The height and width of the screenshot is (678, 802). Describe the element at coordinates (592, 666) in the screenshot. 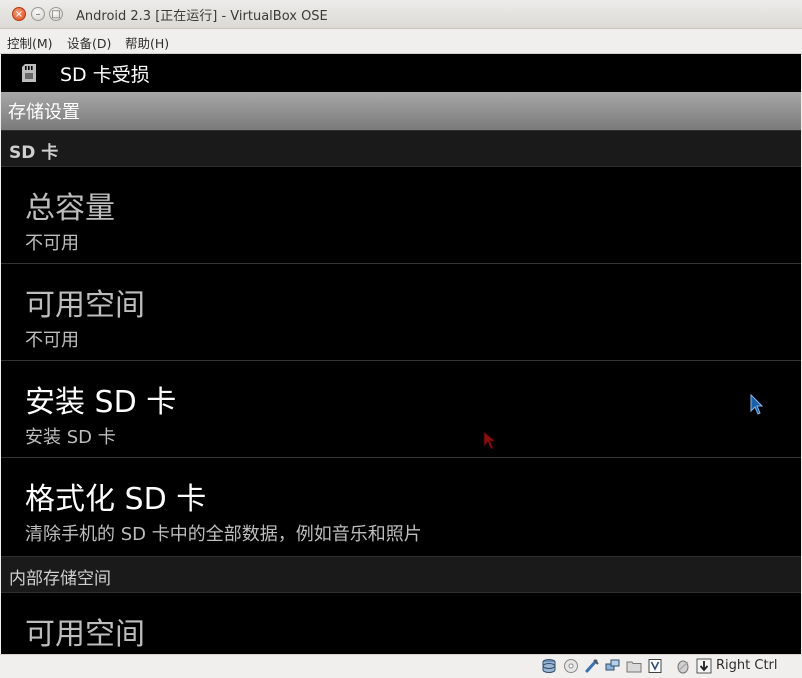

I see `usb-icon` at that location.